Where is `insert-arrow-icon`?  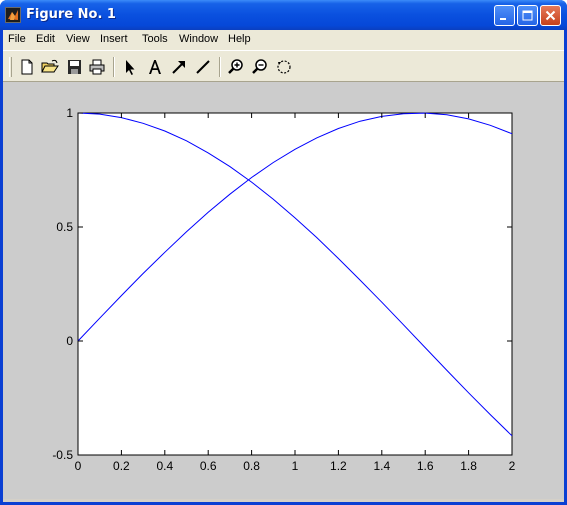
insert-arrow-icon is located at coordinates (178, 67).